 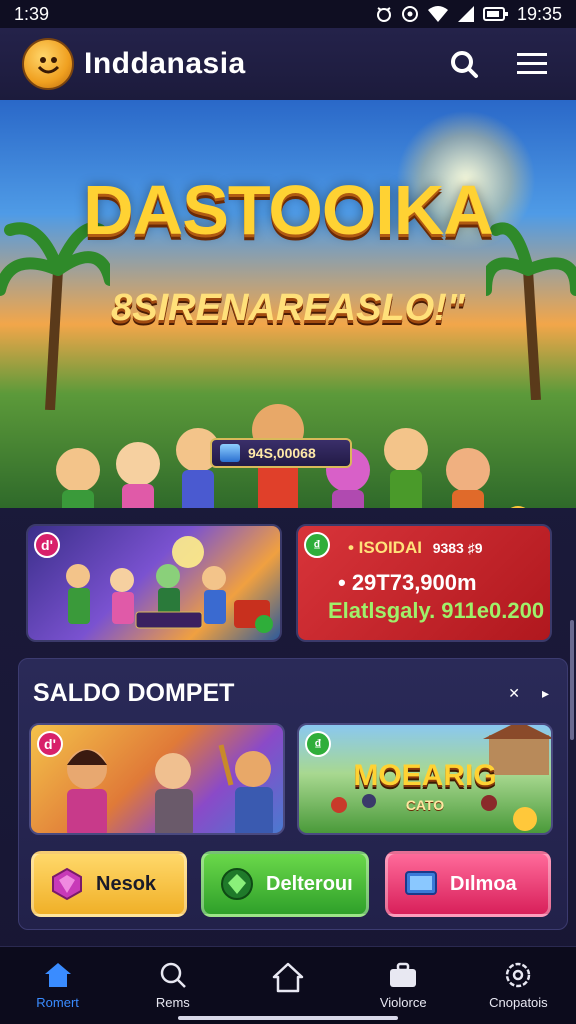 What do you see at coordinates (457, 548) in the screenshot?
I see `promo-right-line1-extra: 9383 ♯9` at bounding box center [457, 548].